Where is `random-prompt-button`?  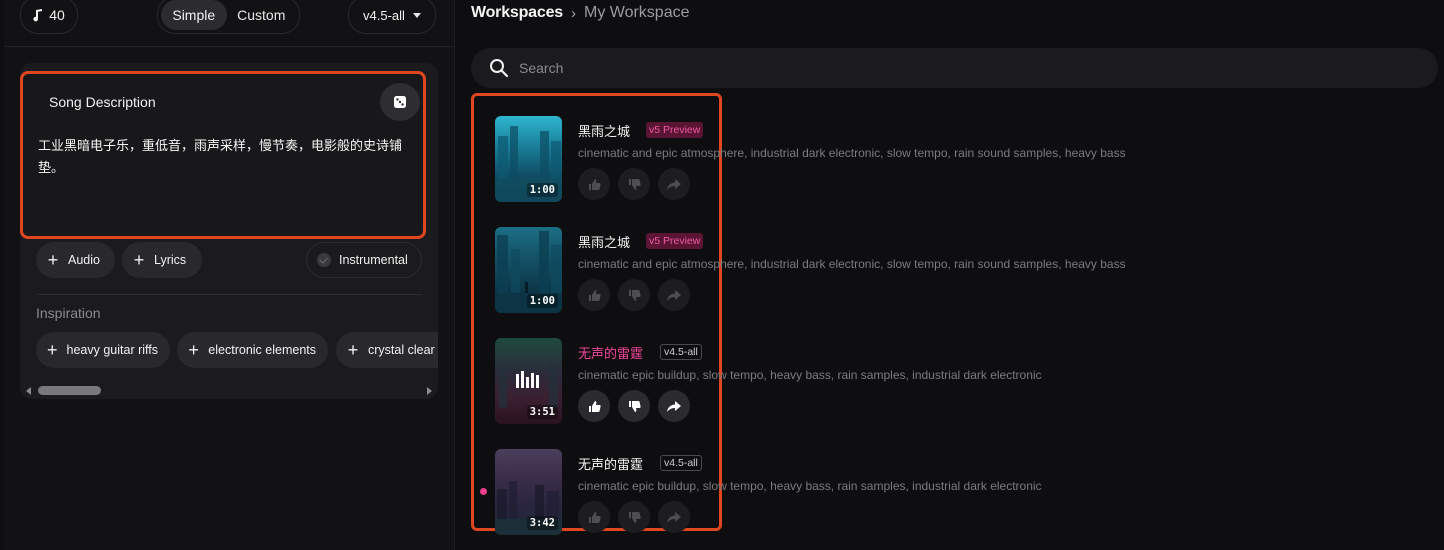
random-prompt-button is located at coordinates (400, 102).